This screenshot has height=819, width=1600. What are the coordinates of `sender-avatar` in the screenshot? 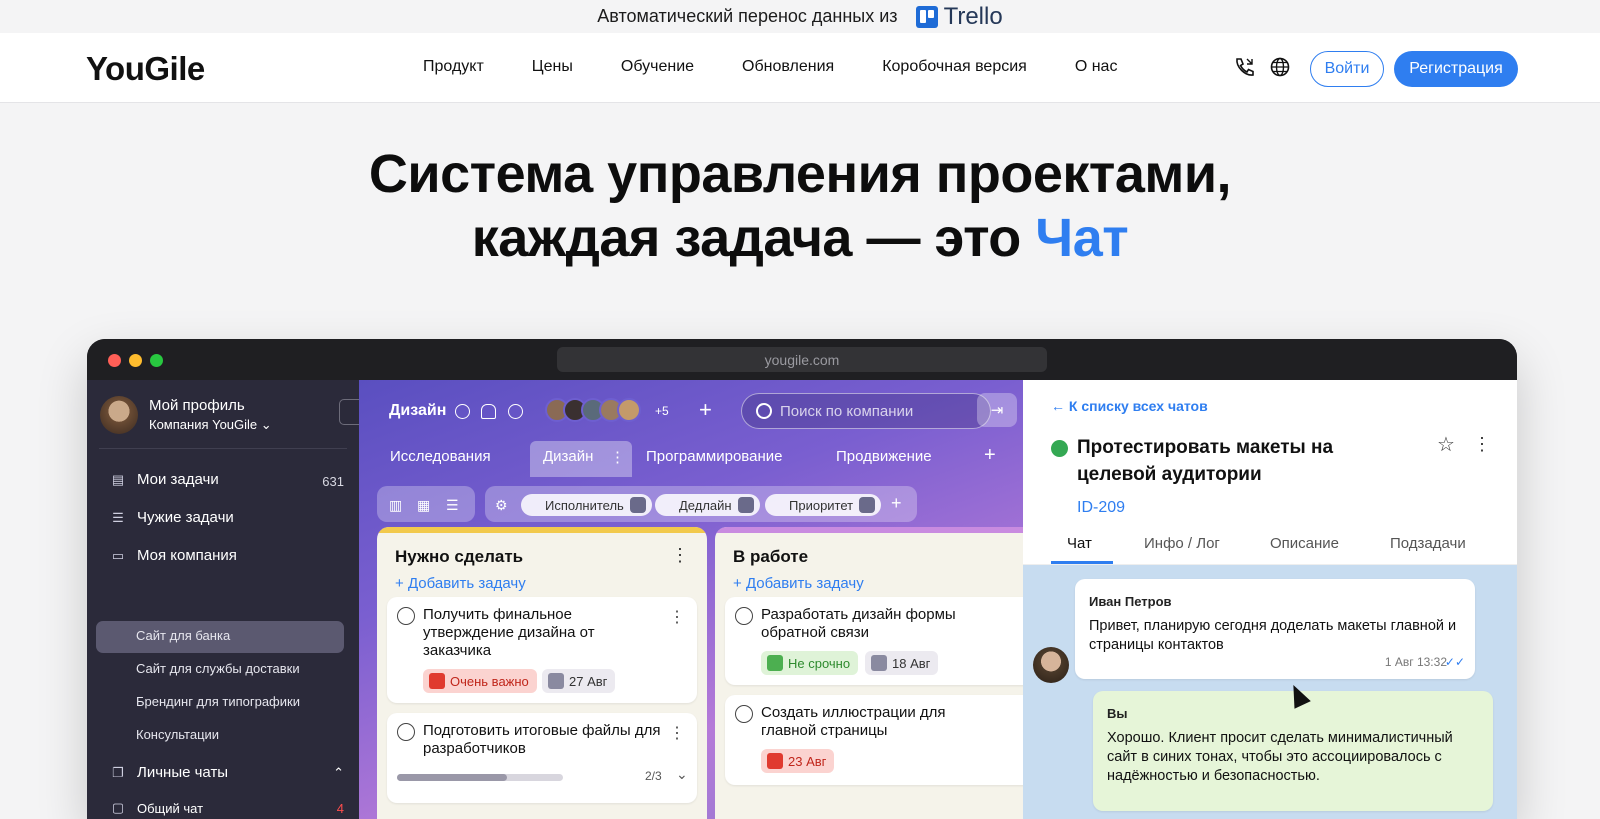 It's located at (1051, 665).